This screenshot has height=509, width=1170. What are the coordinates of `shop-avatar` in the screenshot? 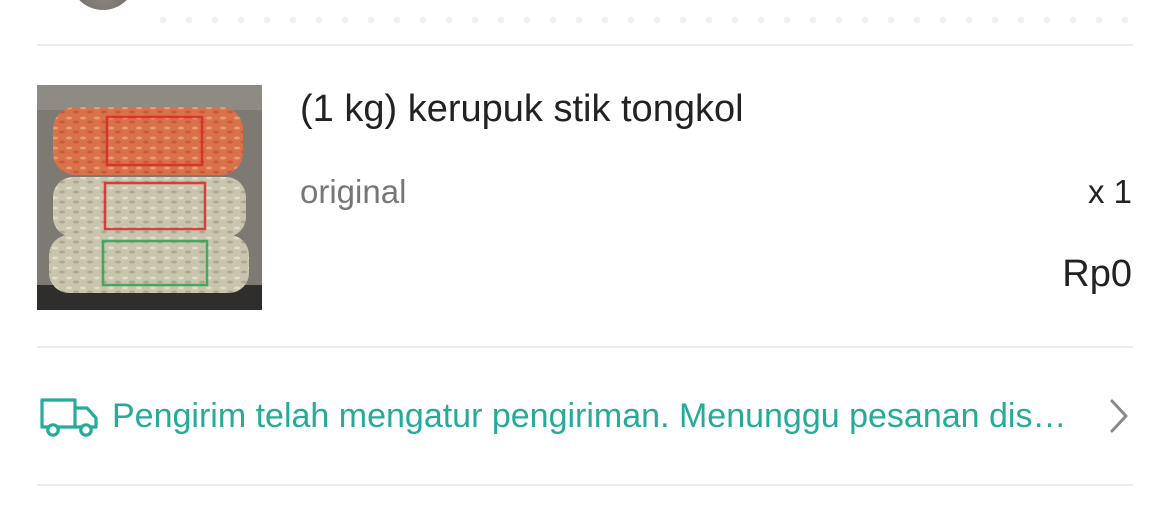 It's located at (103, 5).